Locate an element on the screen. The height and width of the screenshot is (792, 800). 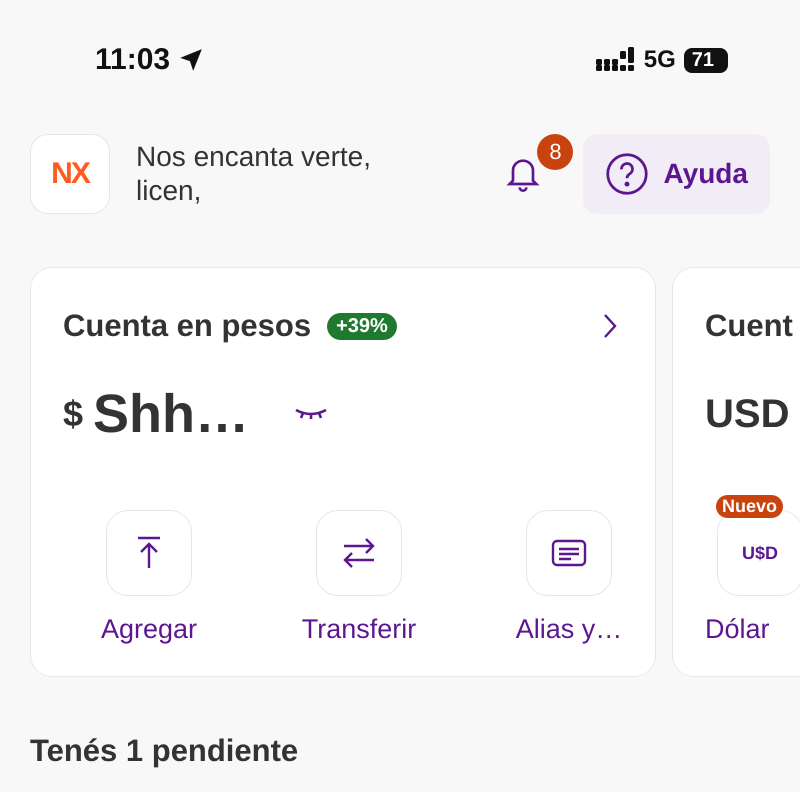
battery-level: 71 is located at coordinates (706, 60).